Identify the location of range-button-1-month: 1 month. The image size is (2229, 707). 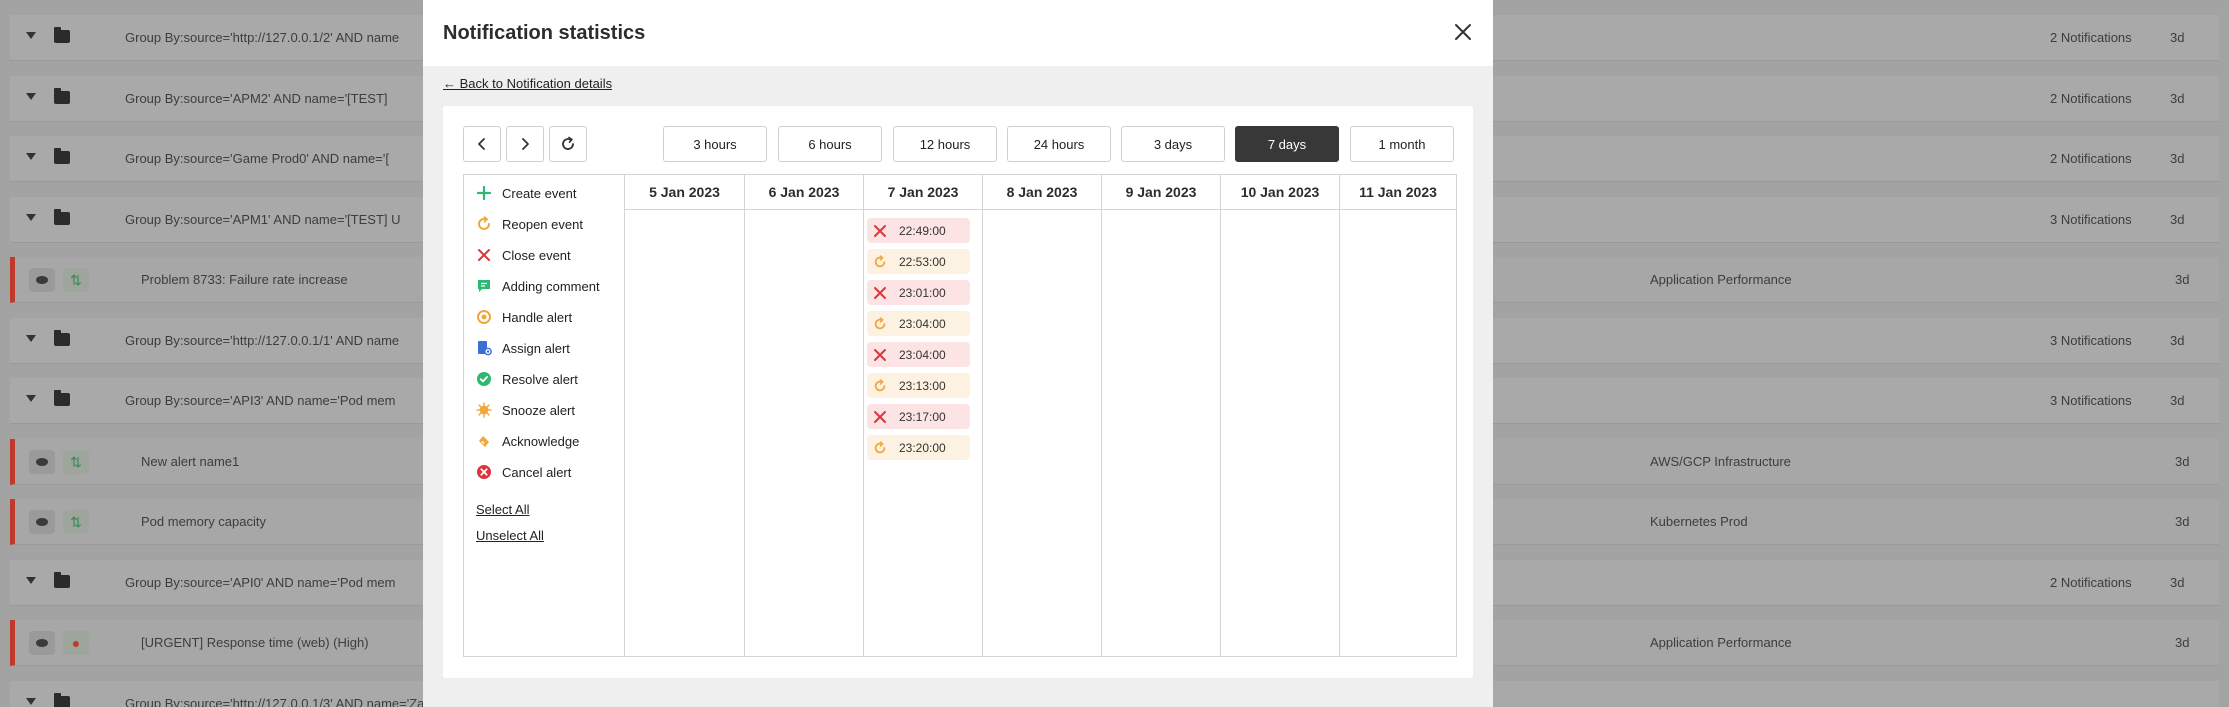
(1402, 144).